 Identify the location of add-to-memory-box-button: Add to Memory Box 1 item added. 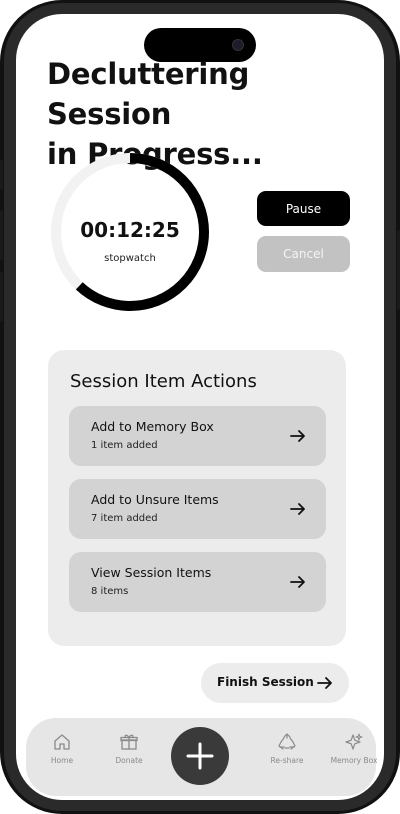
(197, 436).